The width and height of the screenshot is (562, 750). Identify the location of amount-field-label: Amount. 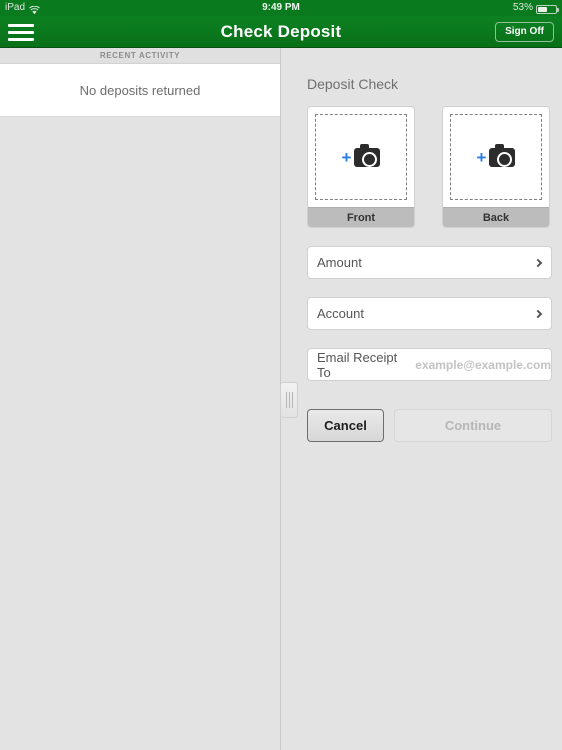
(339, 262).